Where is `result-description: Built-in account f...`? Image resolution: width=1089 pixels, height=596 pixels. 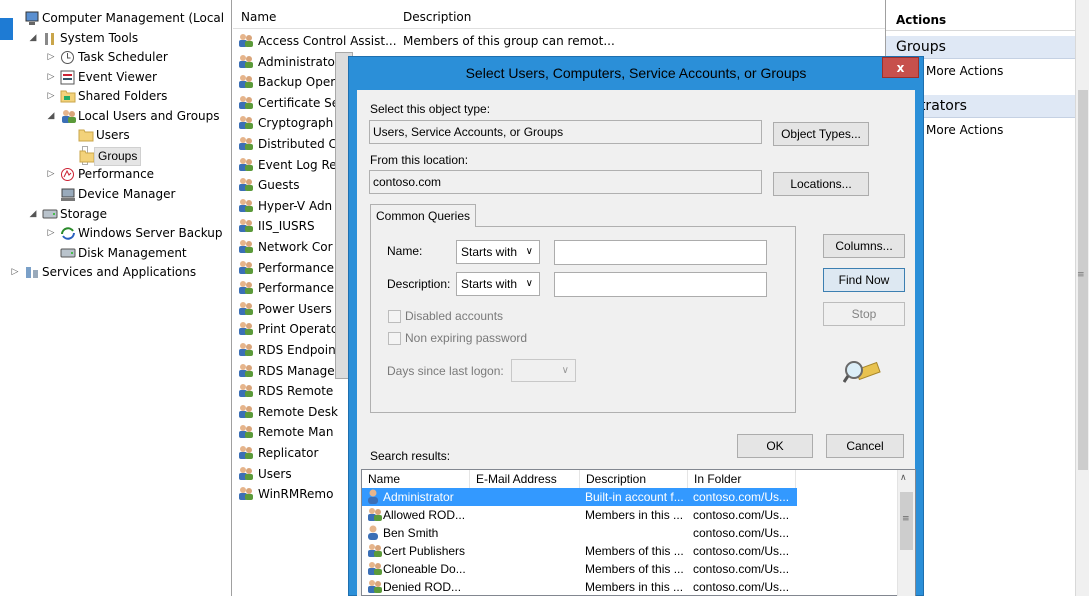
result-description: Built-in account f... is located at coordinates (634, 497).